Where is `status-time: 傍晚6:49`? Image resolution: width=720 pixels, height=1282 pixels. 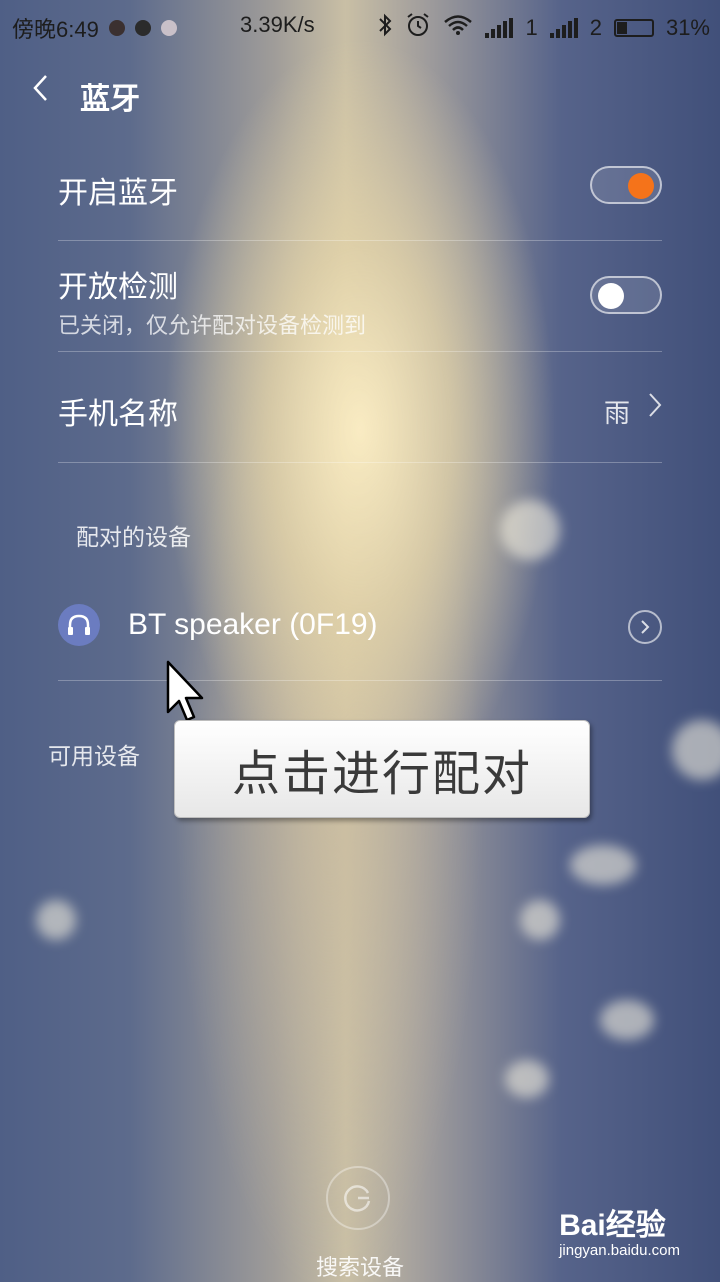 status-time: 傍晚6:49 is located at coordinates (55, 29).